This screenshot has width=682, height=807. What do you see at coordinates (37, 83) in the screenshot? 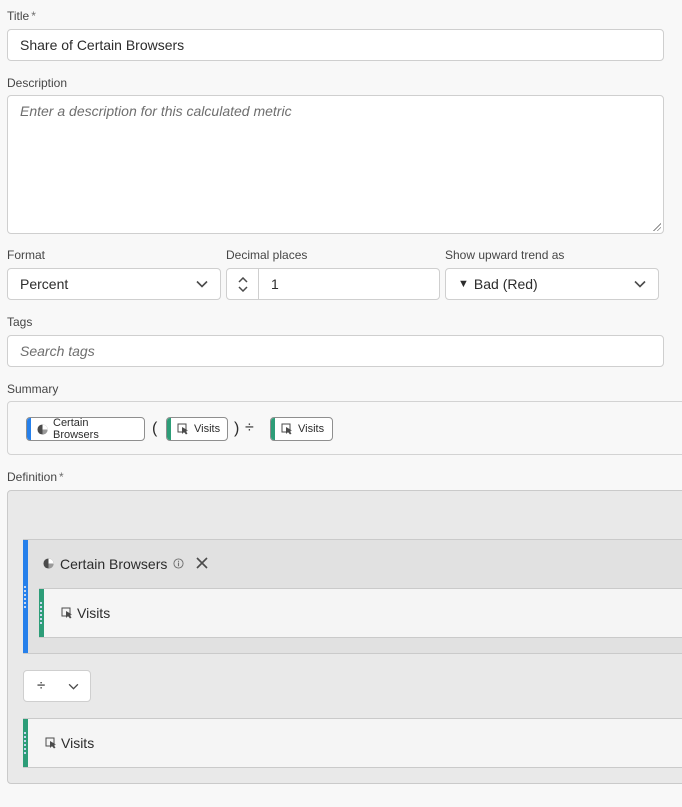
I see `description-label: Description` at bounding box center [37, 83].